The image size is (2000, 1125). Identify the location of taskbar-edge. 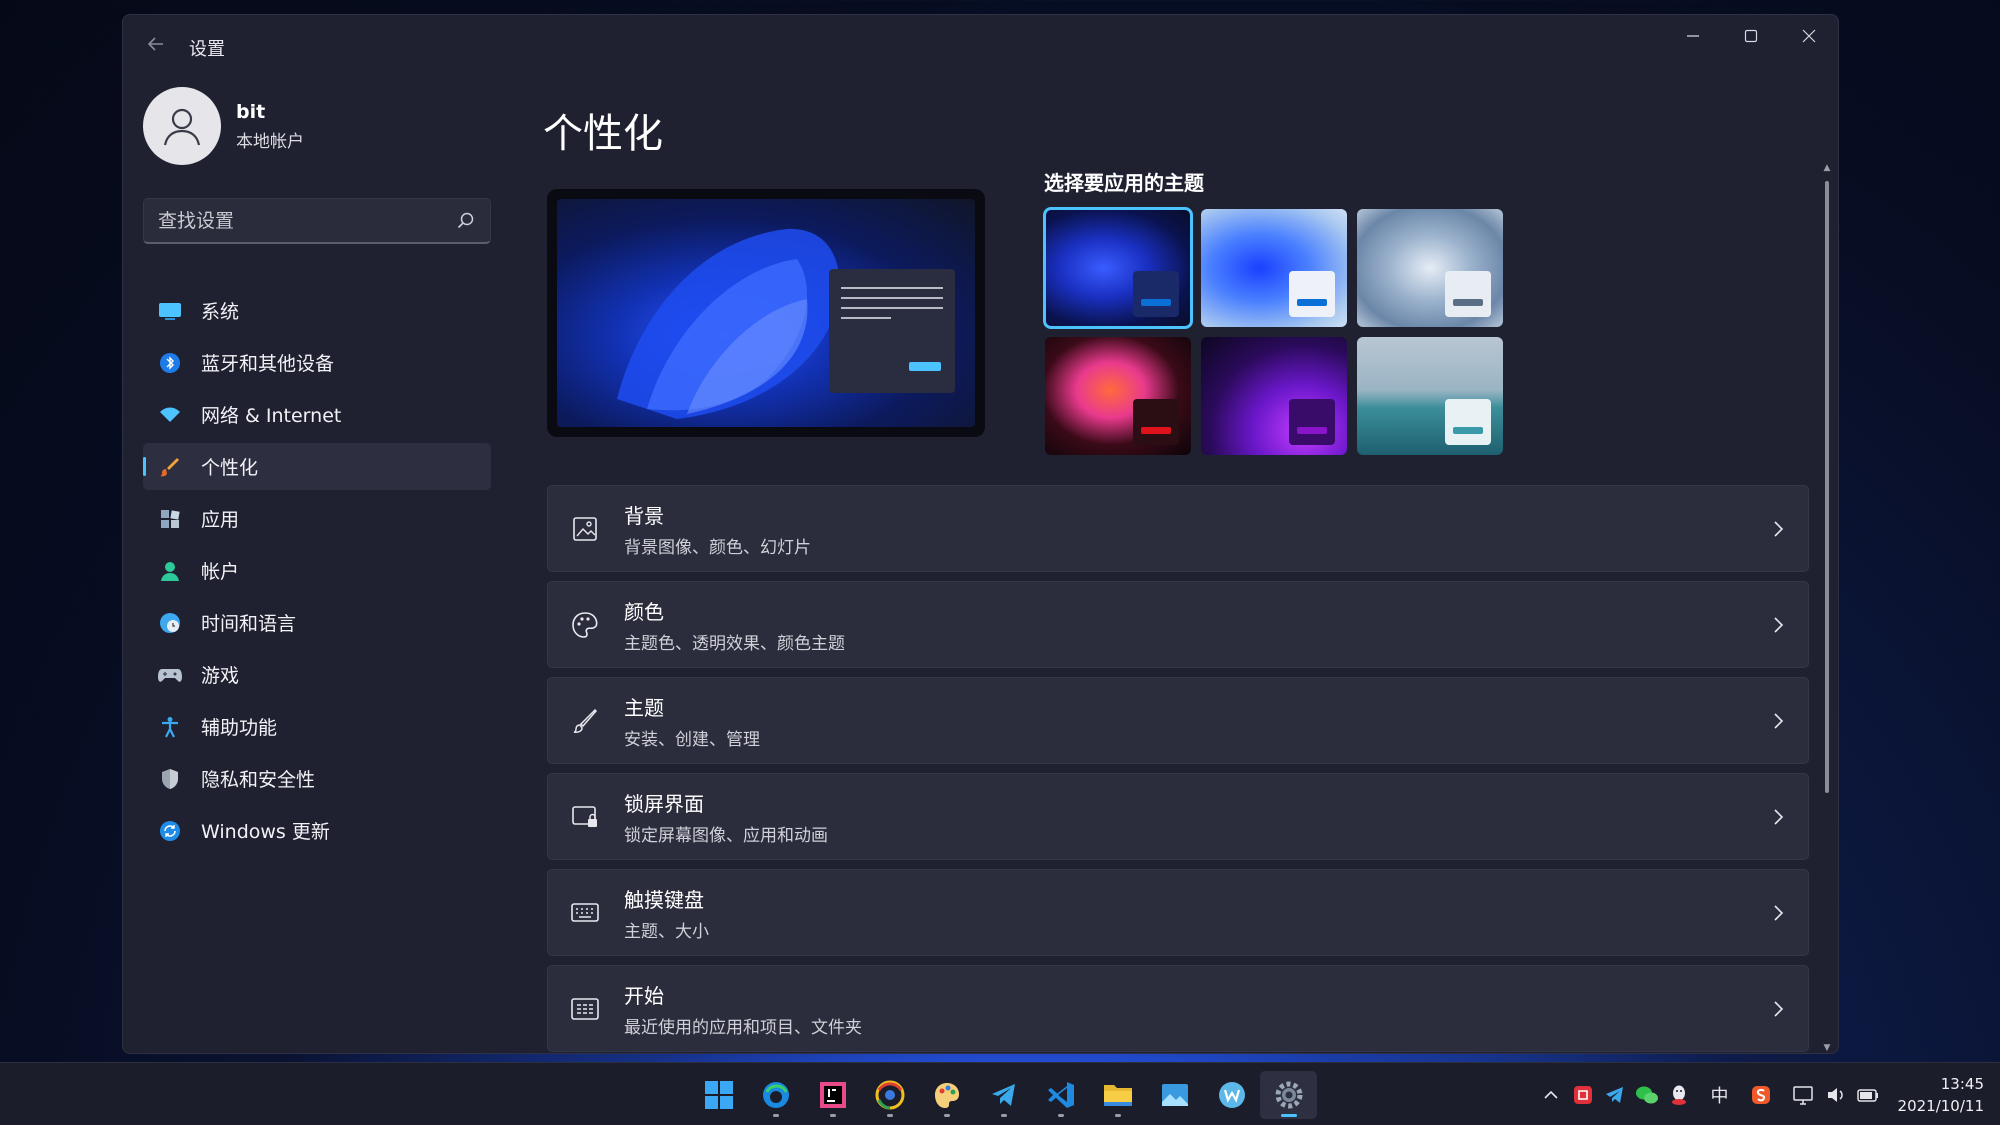
(775, 1095).